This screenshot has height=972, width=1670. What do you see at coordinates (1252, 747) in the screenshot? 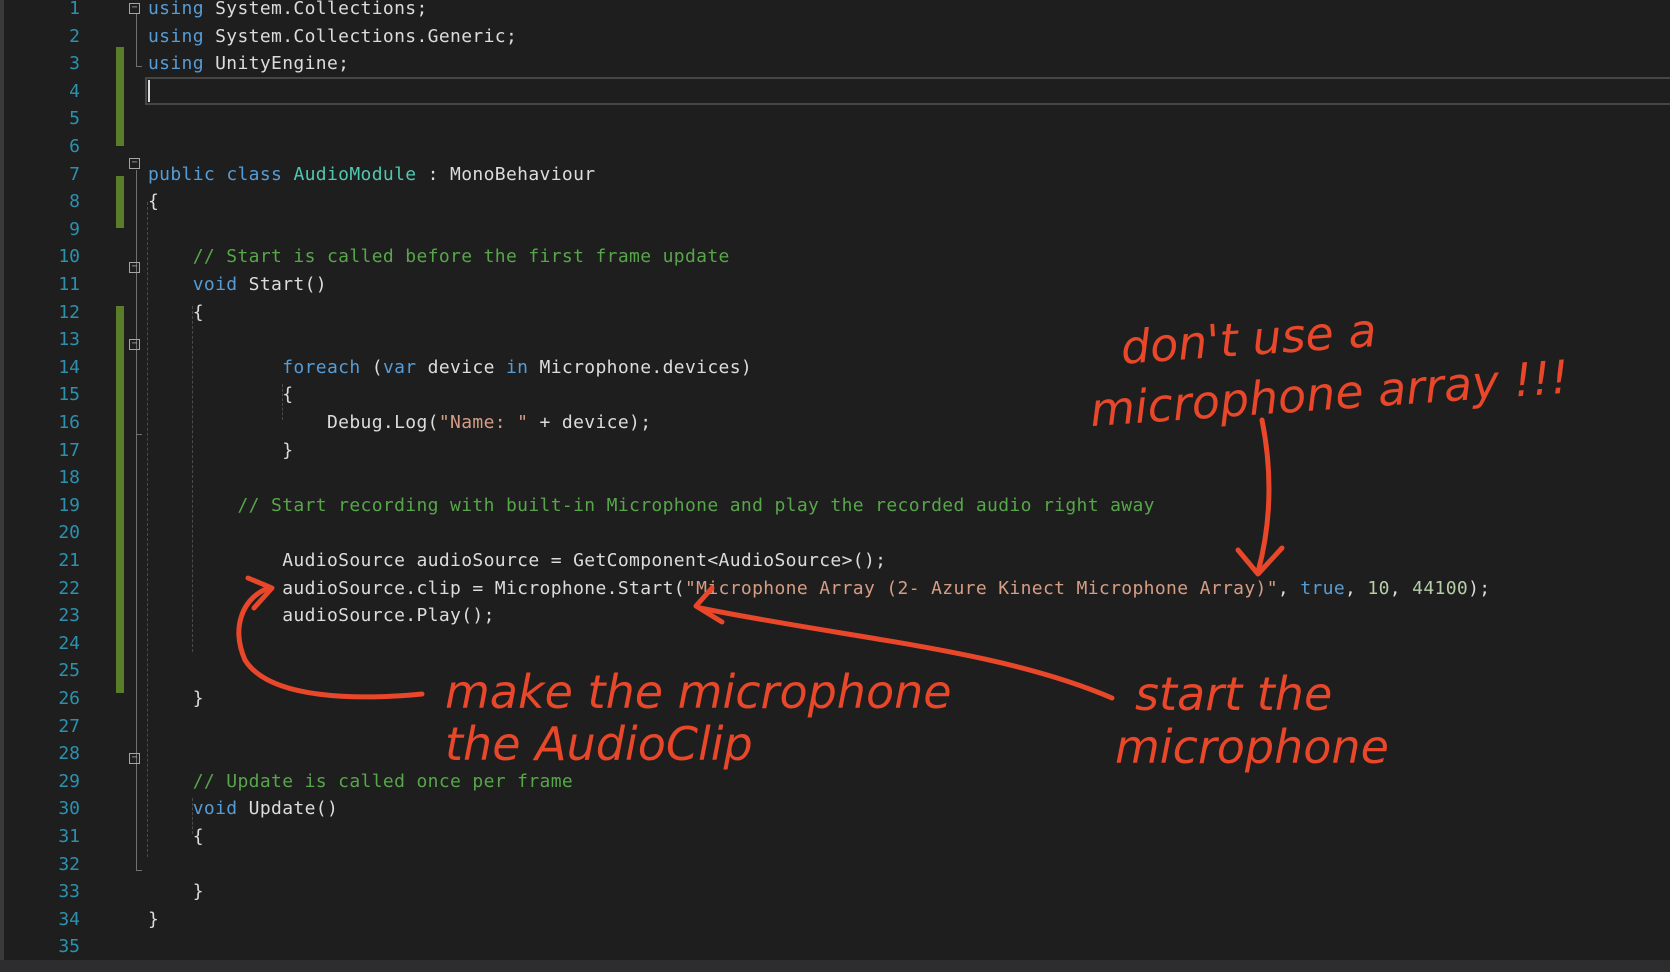
I see `note-start-line2: microphone` at bounding box center [1252, 747].